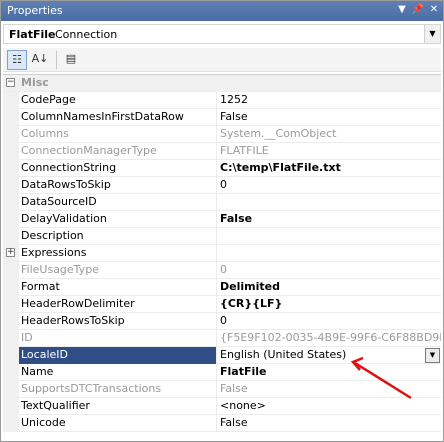  Describe the element at coordinates (71, 60) in the screenshot. I see `property-pages-button: ▤` at that location.